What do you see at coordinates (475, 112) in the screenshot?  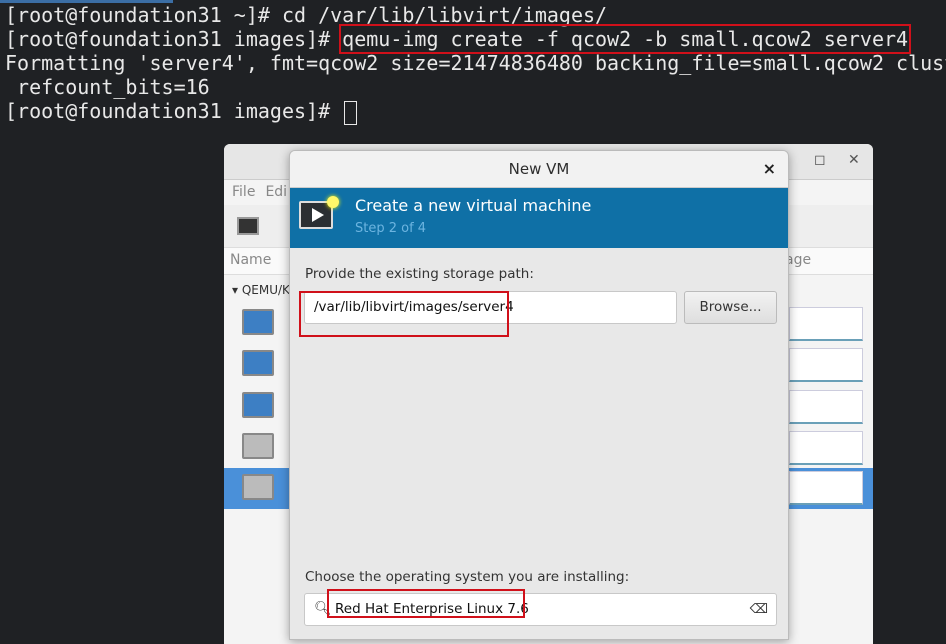 I see `terminal-line: [root@foundation31 images]#` at bounding box center [475, 112].